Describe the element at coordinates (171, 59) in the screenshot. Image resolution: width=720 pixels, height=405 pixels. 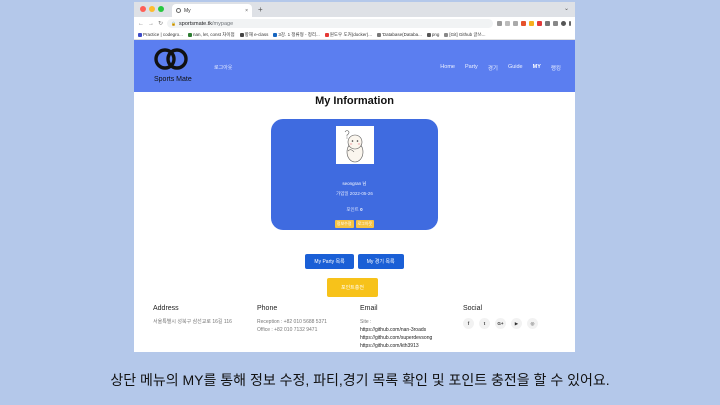
I see `sports-mate-logo` at that location.